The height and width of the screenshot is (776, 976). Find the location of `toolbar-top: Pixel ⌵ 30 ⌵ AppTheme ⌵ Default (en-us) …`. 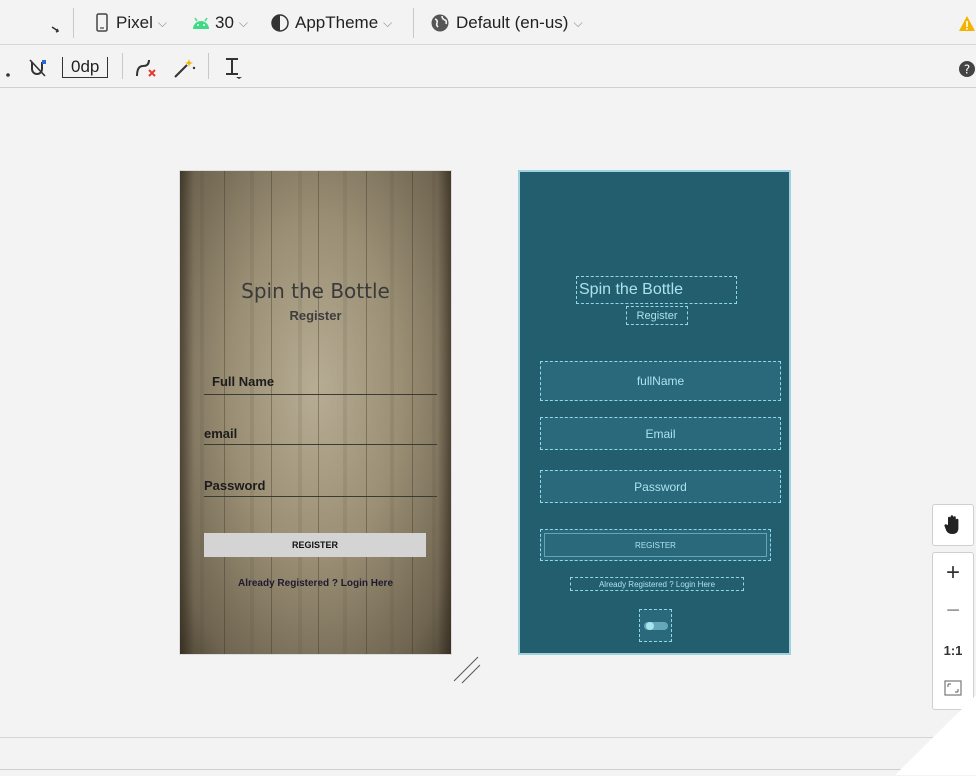

toolbar-top: Pixel ⌵ 30 ⌵ AppTheme ⌵ Default (en-us) … is located at coordinates (488, 22).